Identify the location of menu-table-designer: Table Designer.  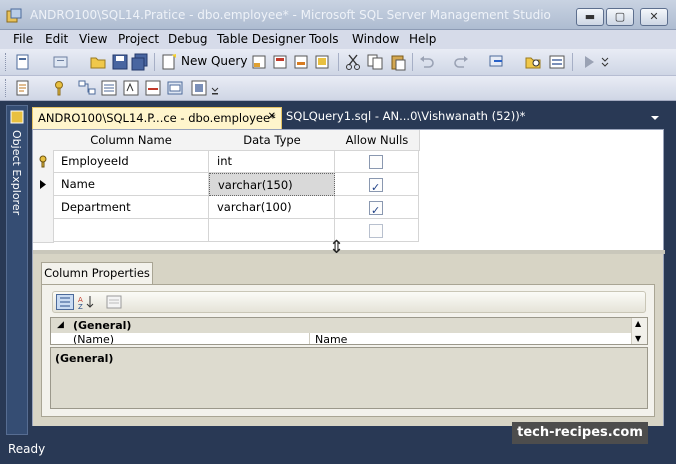
(261, 39).